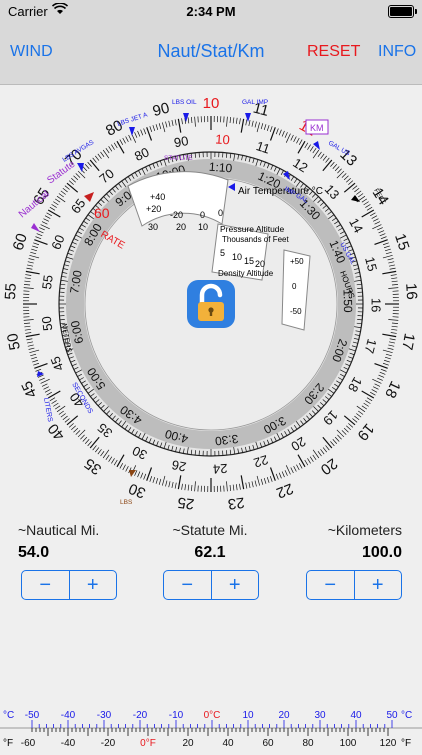 The height and width of the screenshot is (755, 422). Describe the element at coordinates (263, 147) in the screenshot. I see `inner-scale-label: 11` at that location.